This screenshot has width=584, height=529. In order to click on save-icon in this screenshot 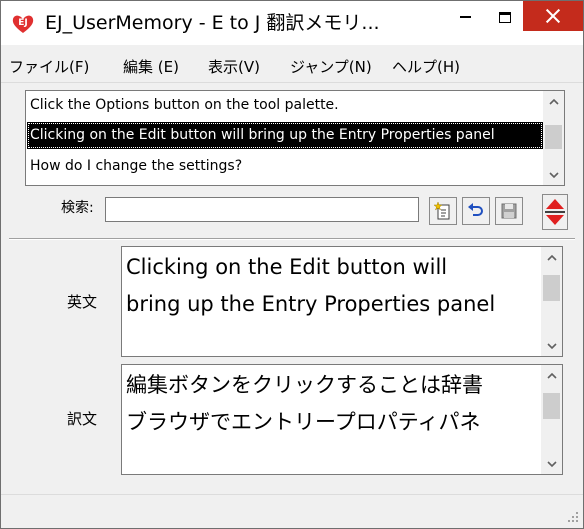, I will do `click(509, 211)`.